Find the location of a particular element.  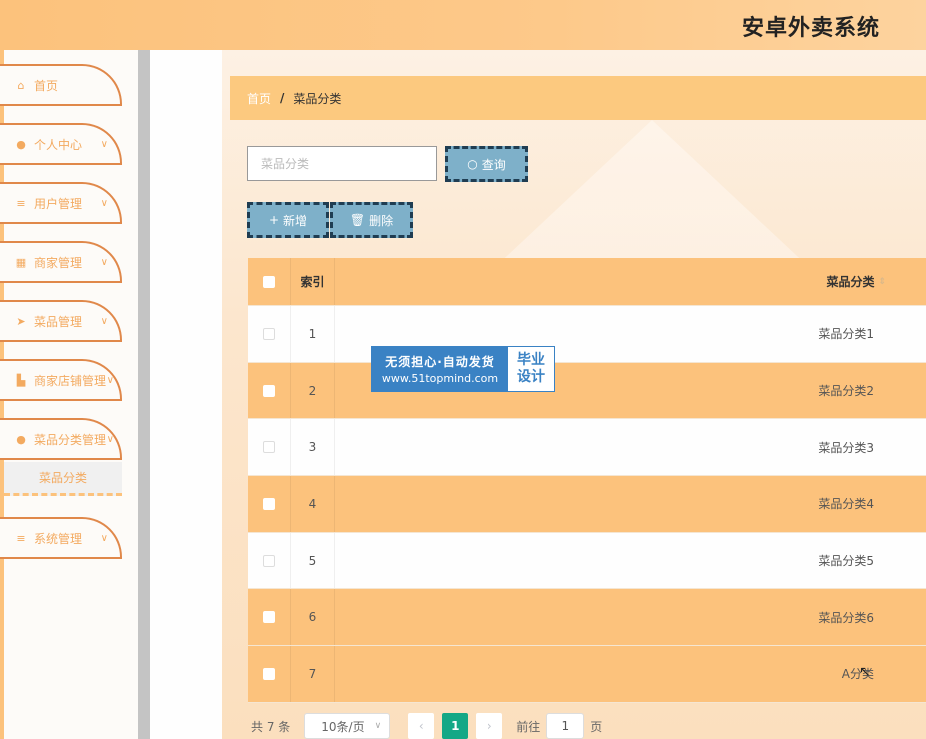

sidebar-item-profile: ● 个人中心 ∨ is located at coordinates (61, 144).